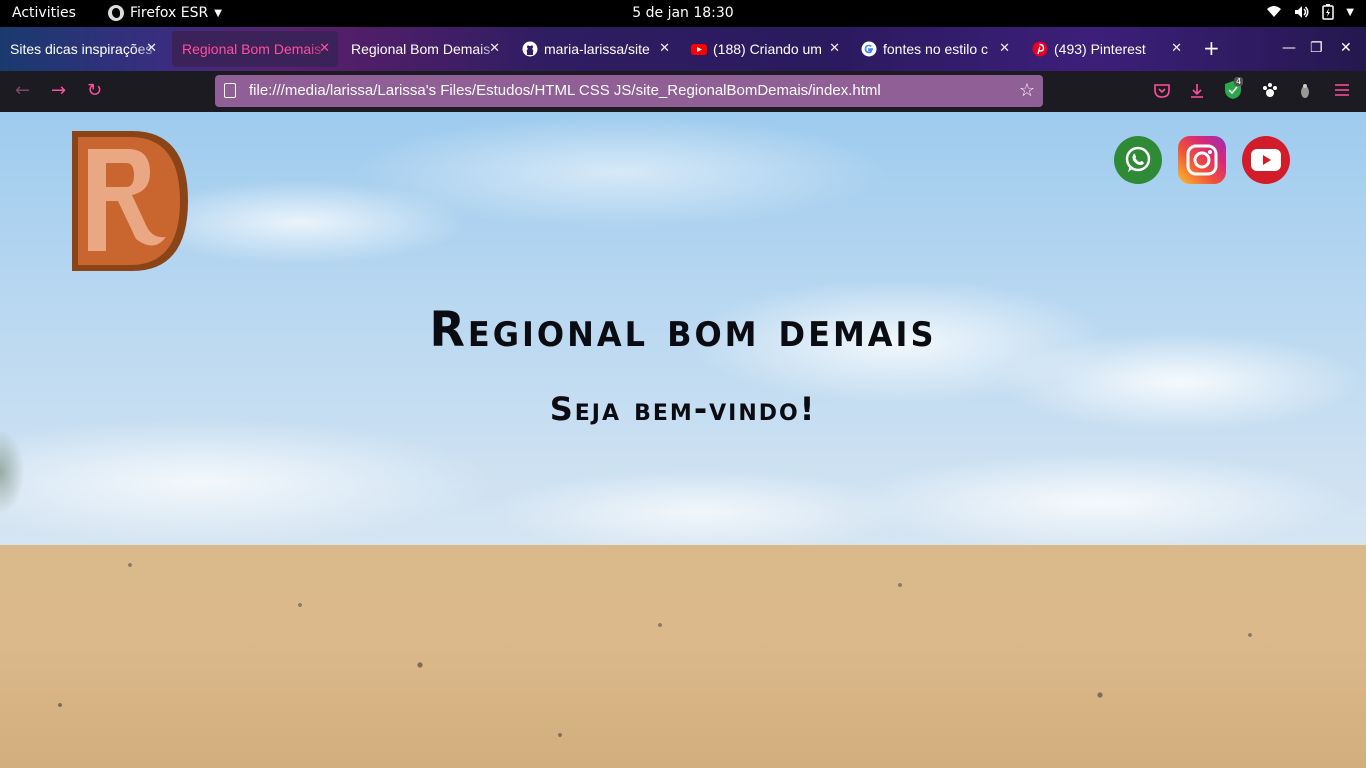 The image size is (1366, 768). Describe the element at coordinates (767, 49) in the screenshot. I see `tab-title: (188) Criando um` at that location.